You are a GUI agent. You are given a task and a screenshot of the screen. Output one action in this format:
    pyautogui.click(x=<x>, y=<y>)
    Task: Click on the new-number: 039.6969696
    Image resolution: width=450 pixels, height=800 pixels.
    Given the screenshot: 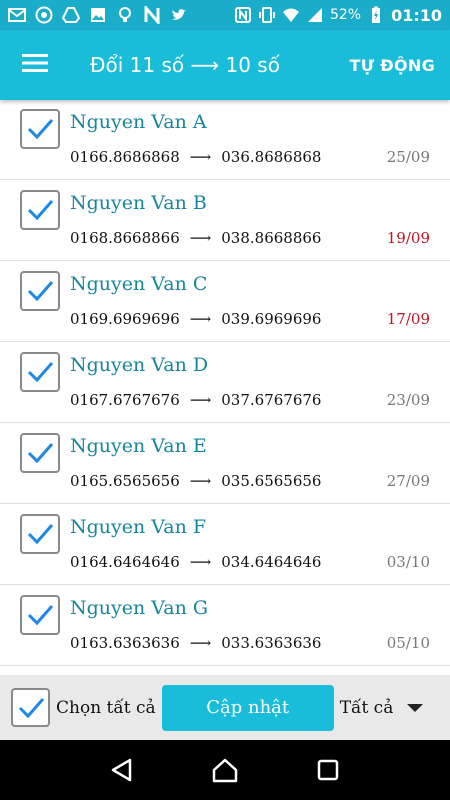 What is the action you would take?
    pyautogui.click(x=271, y=319)
    